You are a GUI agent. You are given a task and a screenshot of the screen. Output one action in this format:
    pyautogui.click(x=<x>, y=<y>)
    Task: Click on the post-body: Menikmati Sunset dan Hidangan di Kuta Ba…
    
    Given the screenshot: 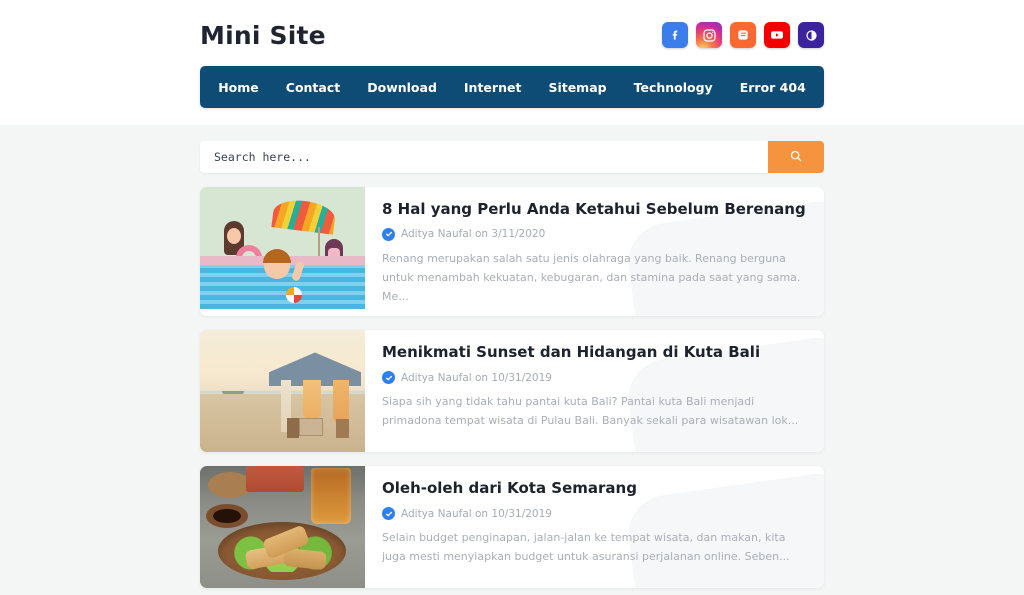 What is the action you would take?
    pyautogui.click(x=594, y=391)
    